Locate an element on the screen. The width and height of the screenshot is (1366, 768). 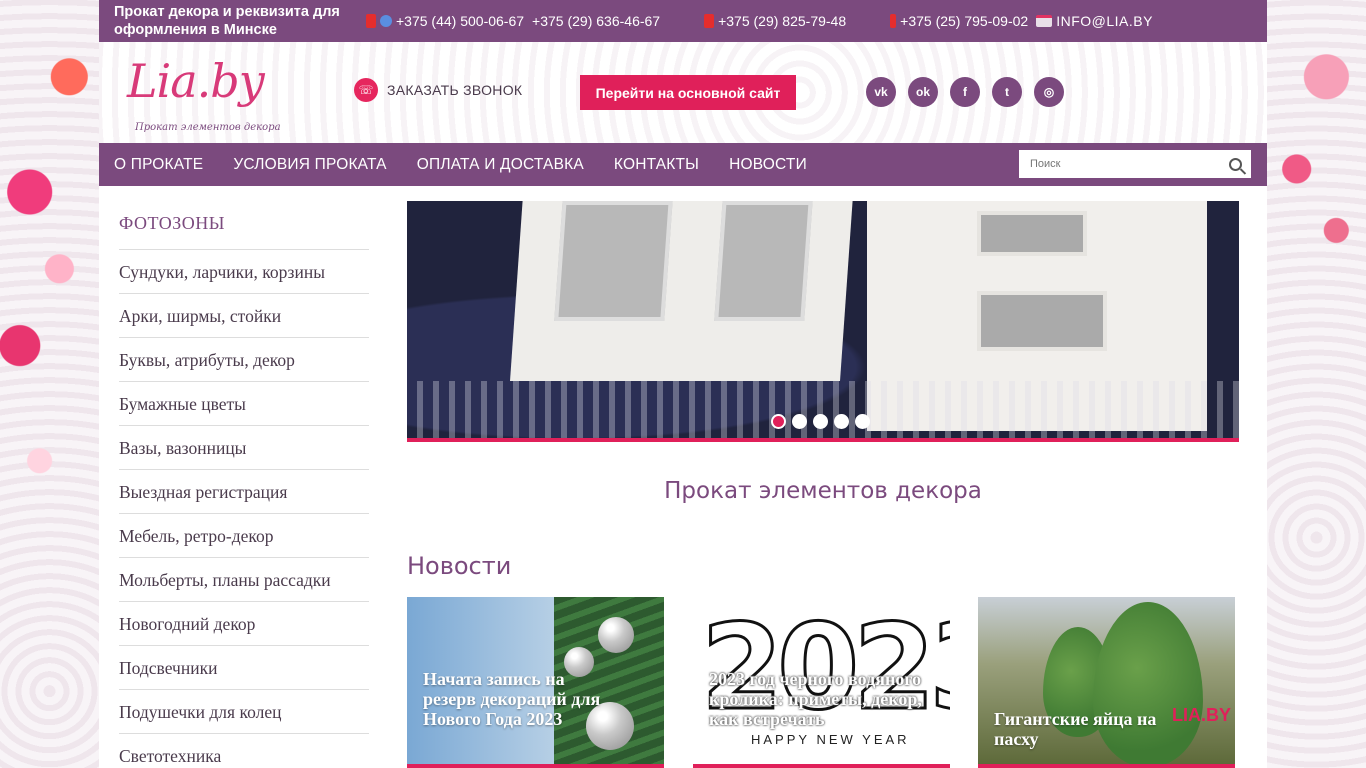
nav-item-contacts: КОНТАКТЫ is located at coordinates (656, 165).